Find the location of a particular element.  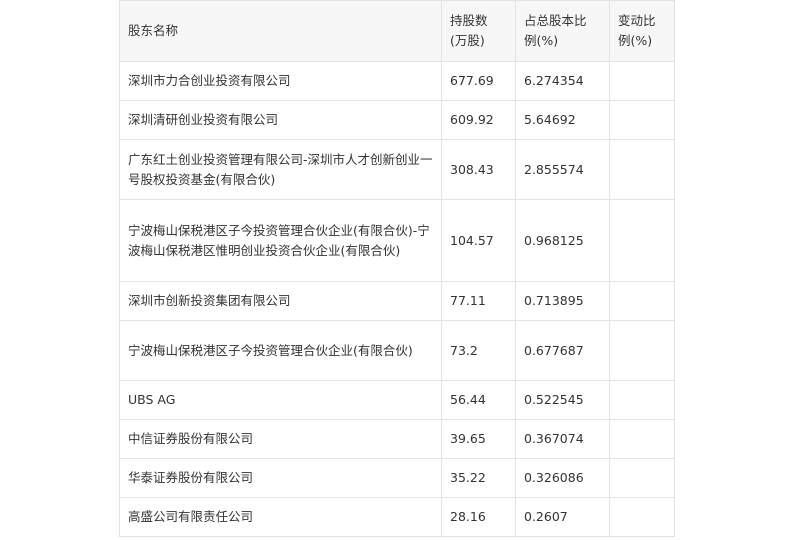

table-row: 华泰证券股份有限公司 35.22 0.326086 is located at coordinates (397, 478).